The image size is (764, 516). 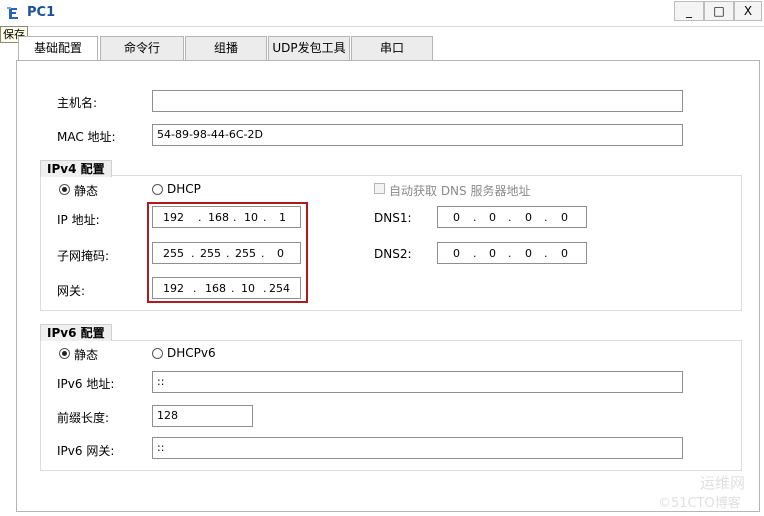 What do you see at coordinates (41, 12) in the screenshot?
I see `window-title: PC1` at bounding box center [41, 12].